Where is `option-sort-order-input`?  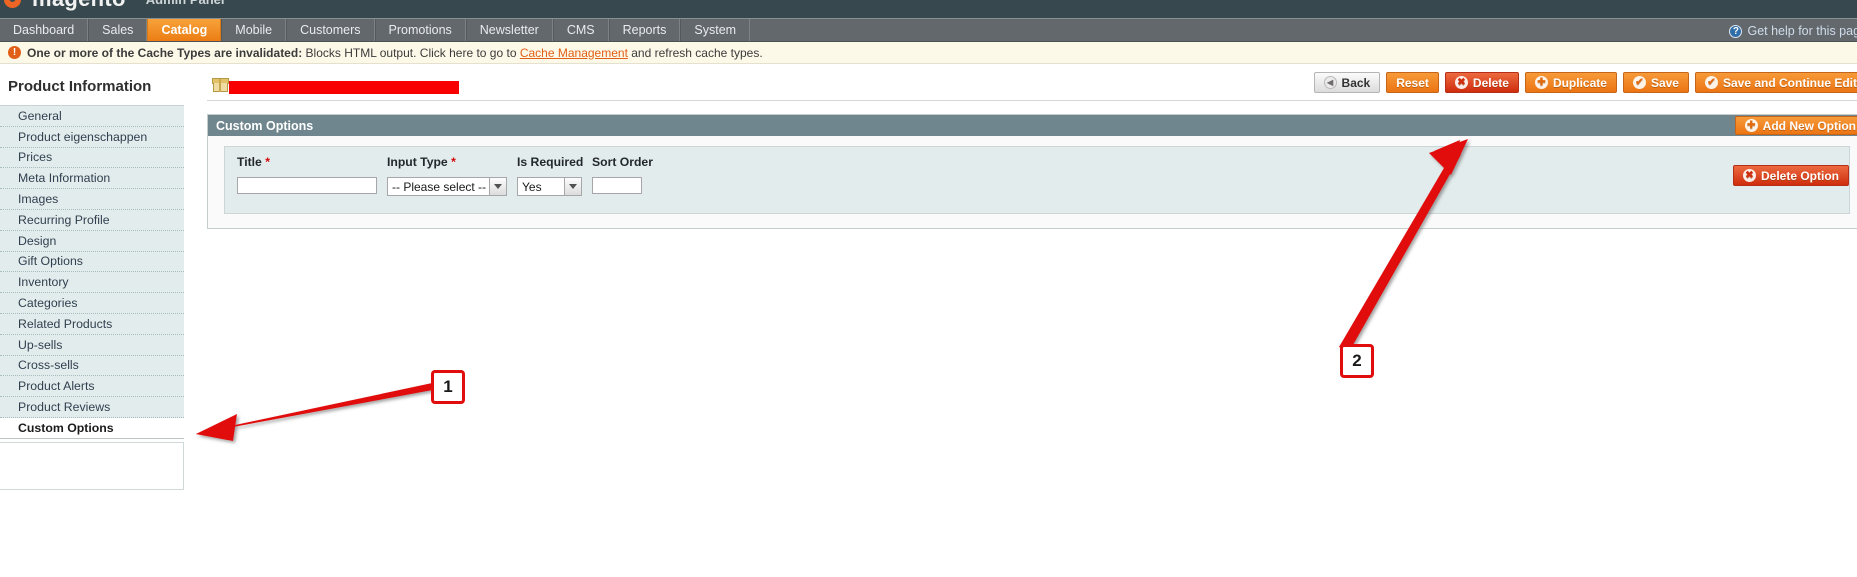 option-sort-order-input is located at coordinates (617, 185).